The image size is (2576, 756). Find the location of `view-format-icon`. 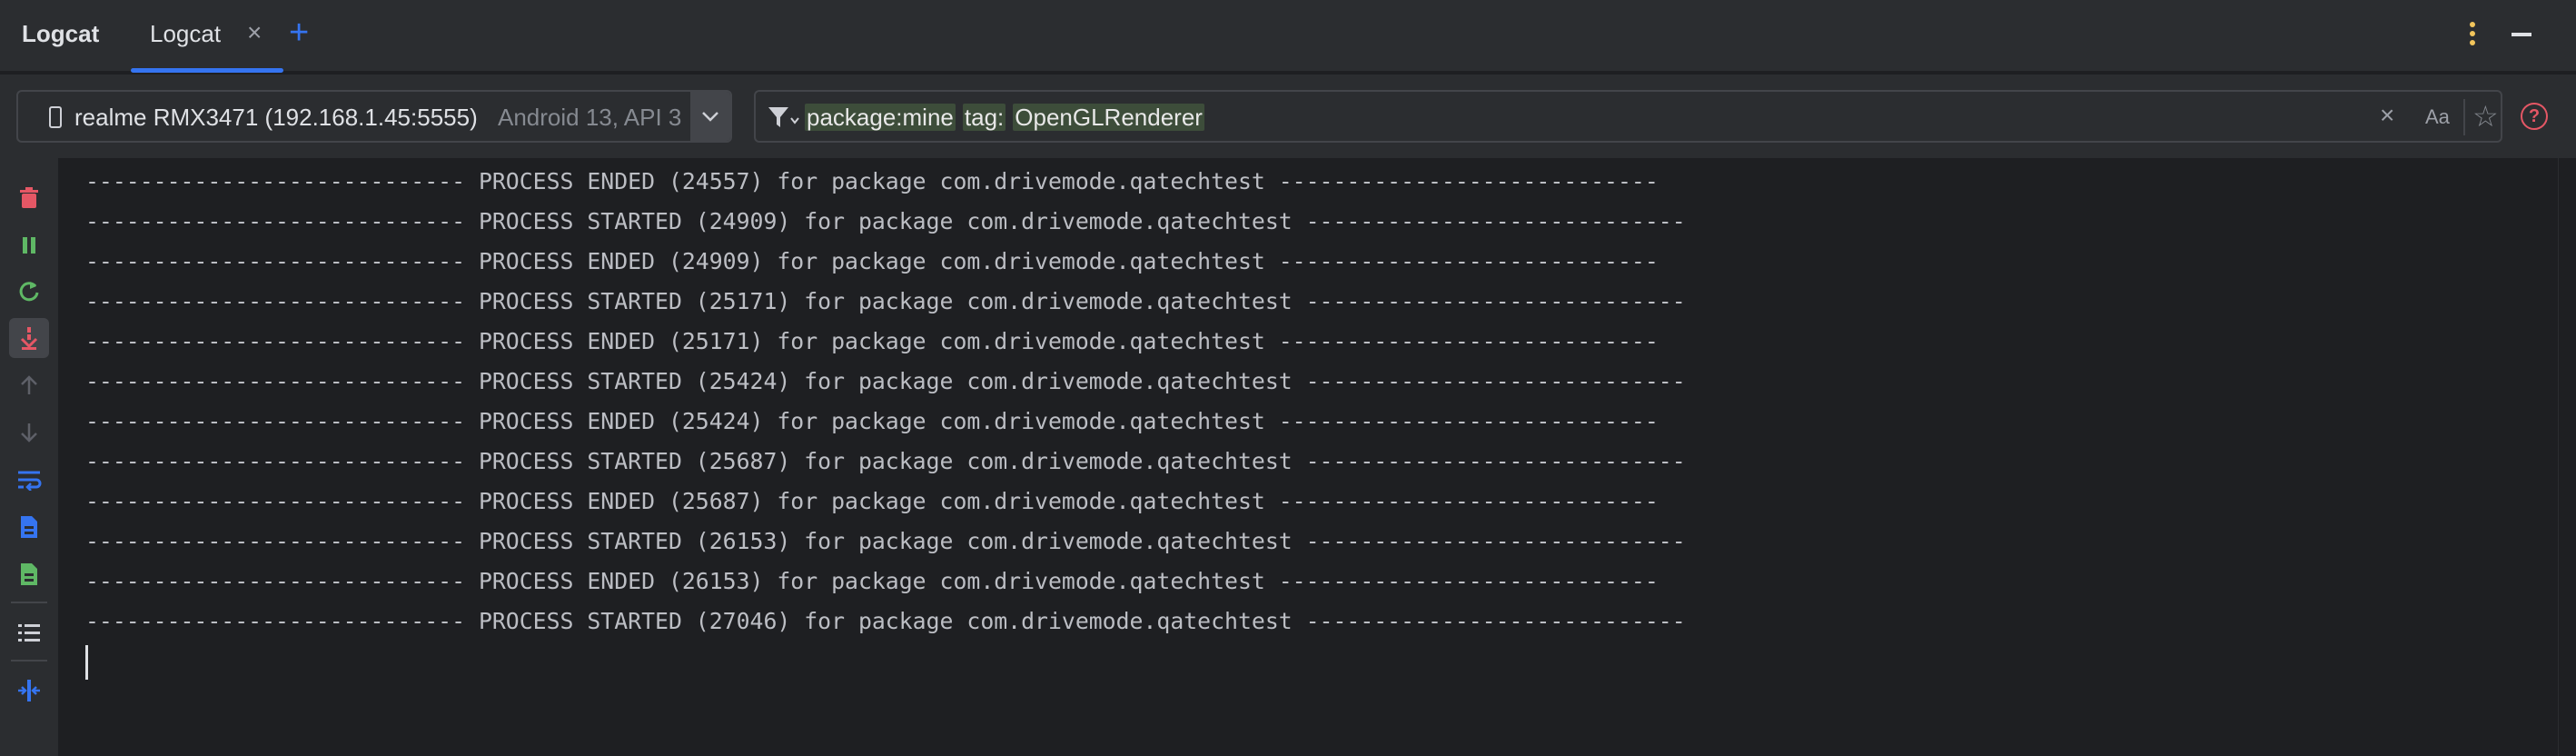

view-format-icon is located at coordinates (29, 632).